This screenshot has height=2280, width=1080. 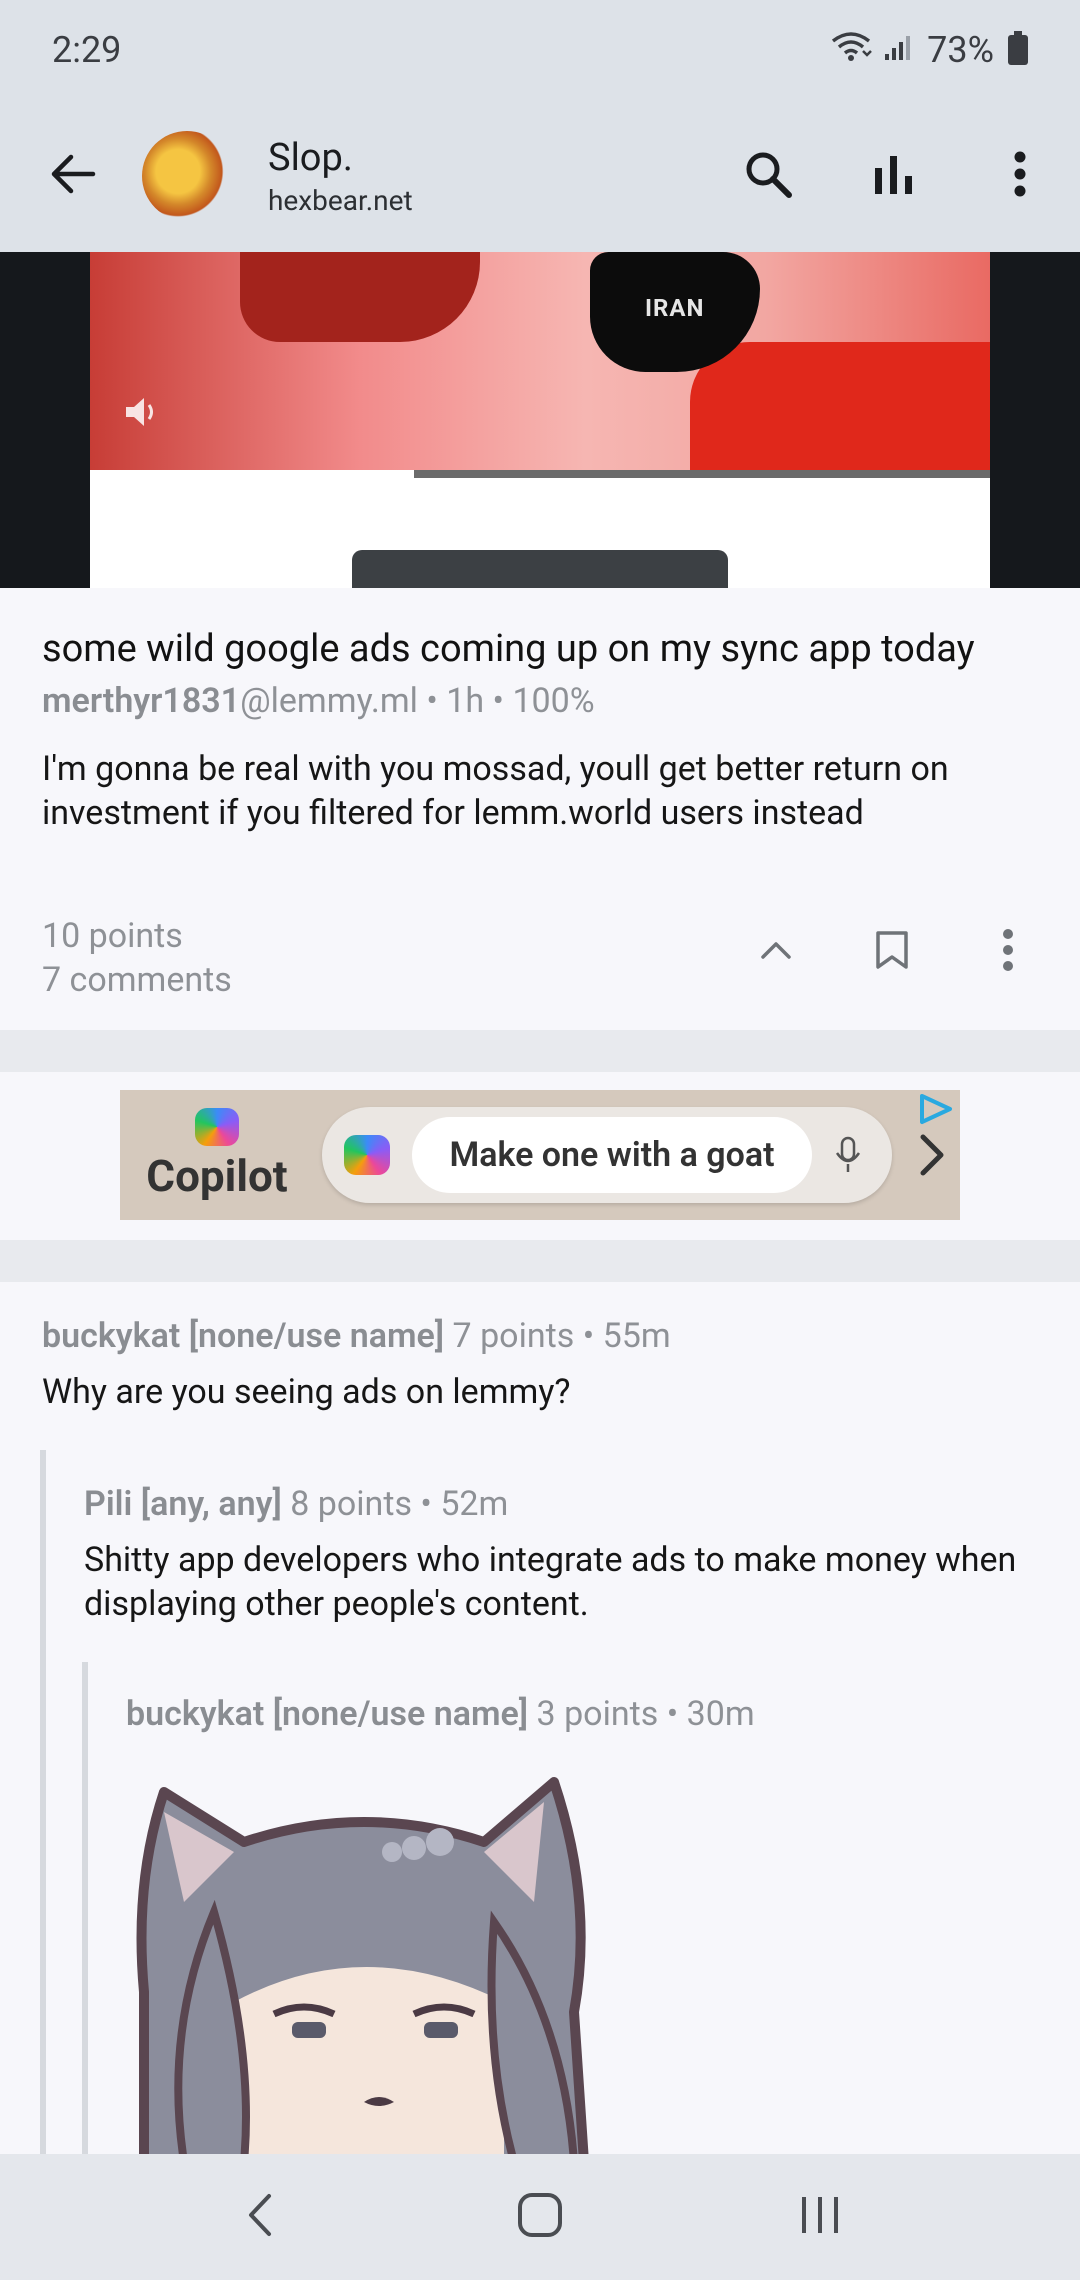 I want to click on upvote-button, so click(x=776, y=952).